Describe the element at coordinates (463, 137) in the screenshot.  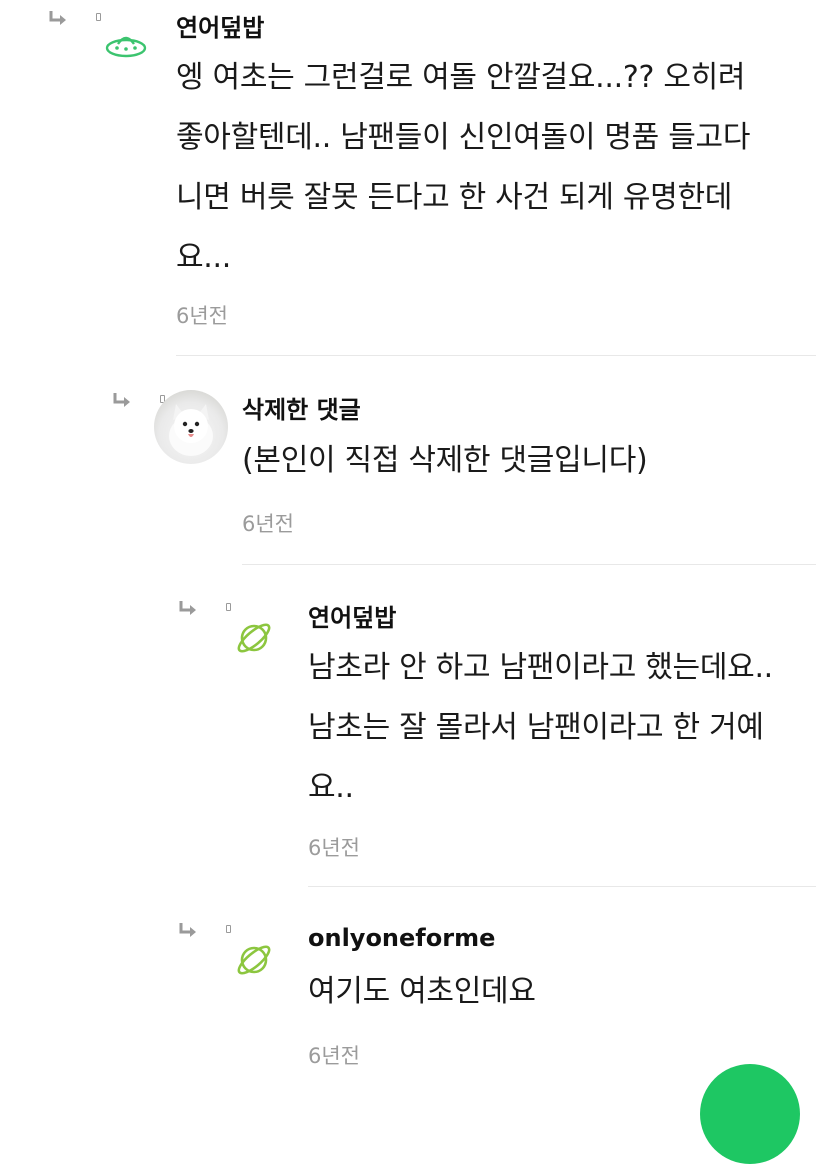
I see `comment-line: 좋아할텐데.. 남팬들이 신인여돌이 명품 들고다` at that location.